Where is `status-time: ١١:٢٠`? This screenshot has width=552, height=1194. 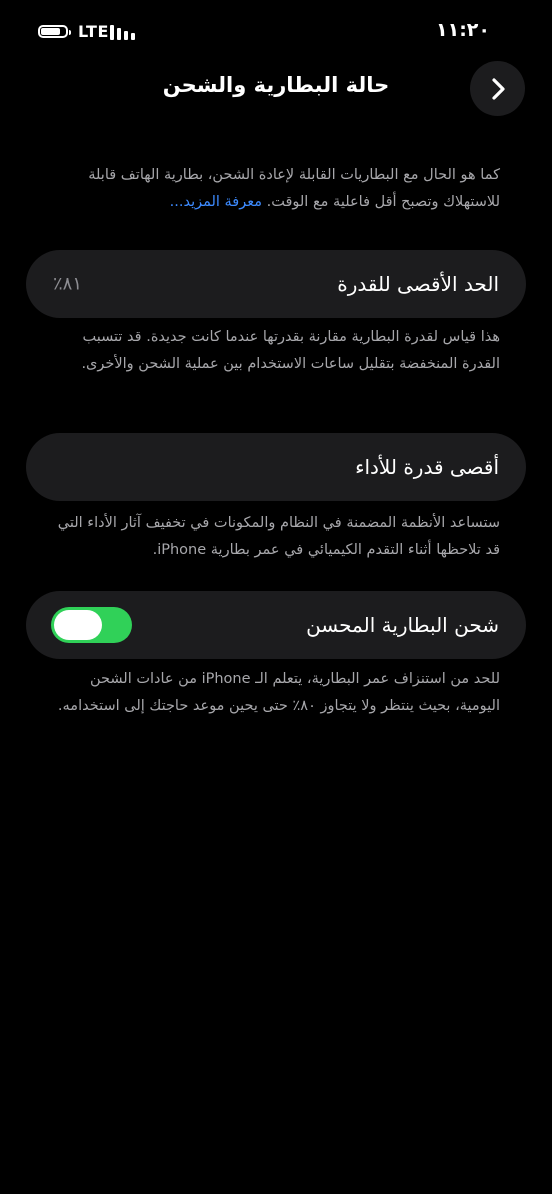
status-time: ١١:٢٠ is located at coordinates (463, 30).